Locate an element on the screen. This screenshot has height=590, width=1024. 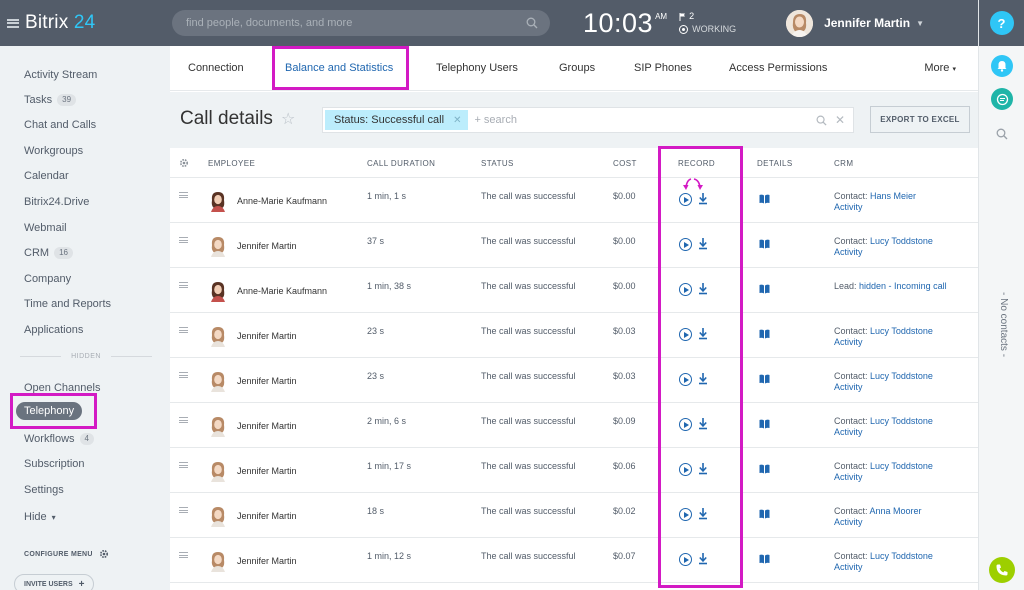
work-day-status: 2 WORKING is located at coordinates (707, 23).